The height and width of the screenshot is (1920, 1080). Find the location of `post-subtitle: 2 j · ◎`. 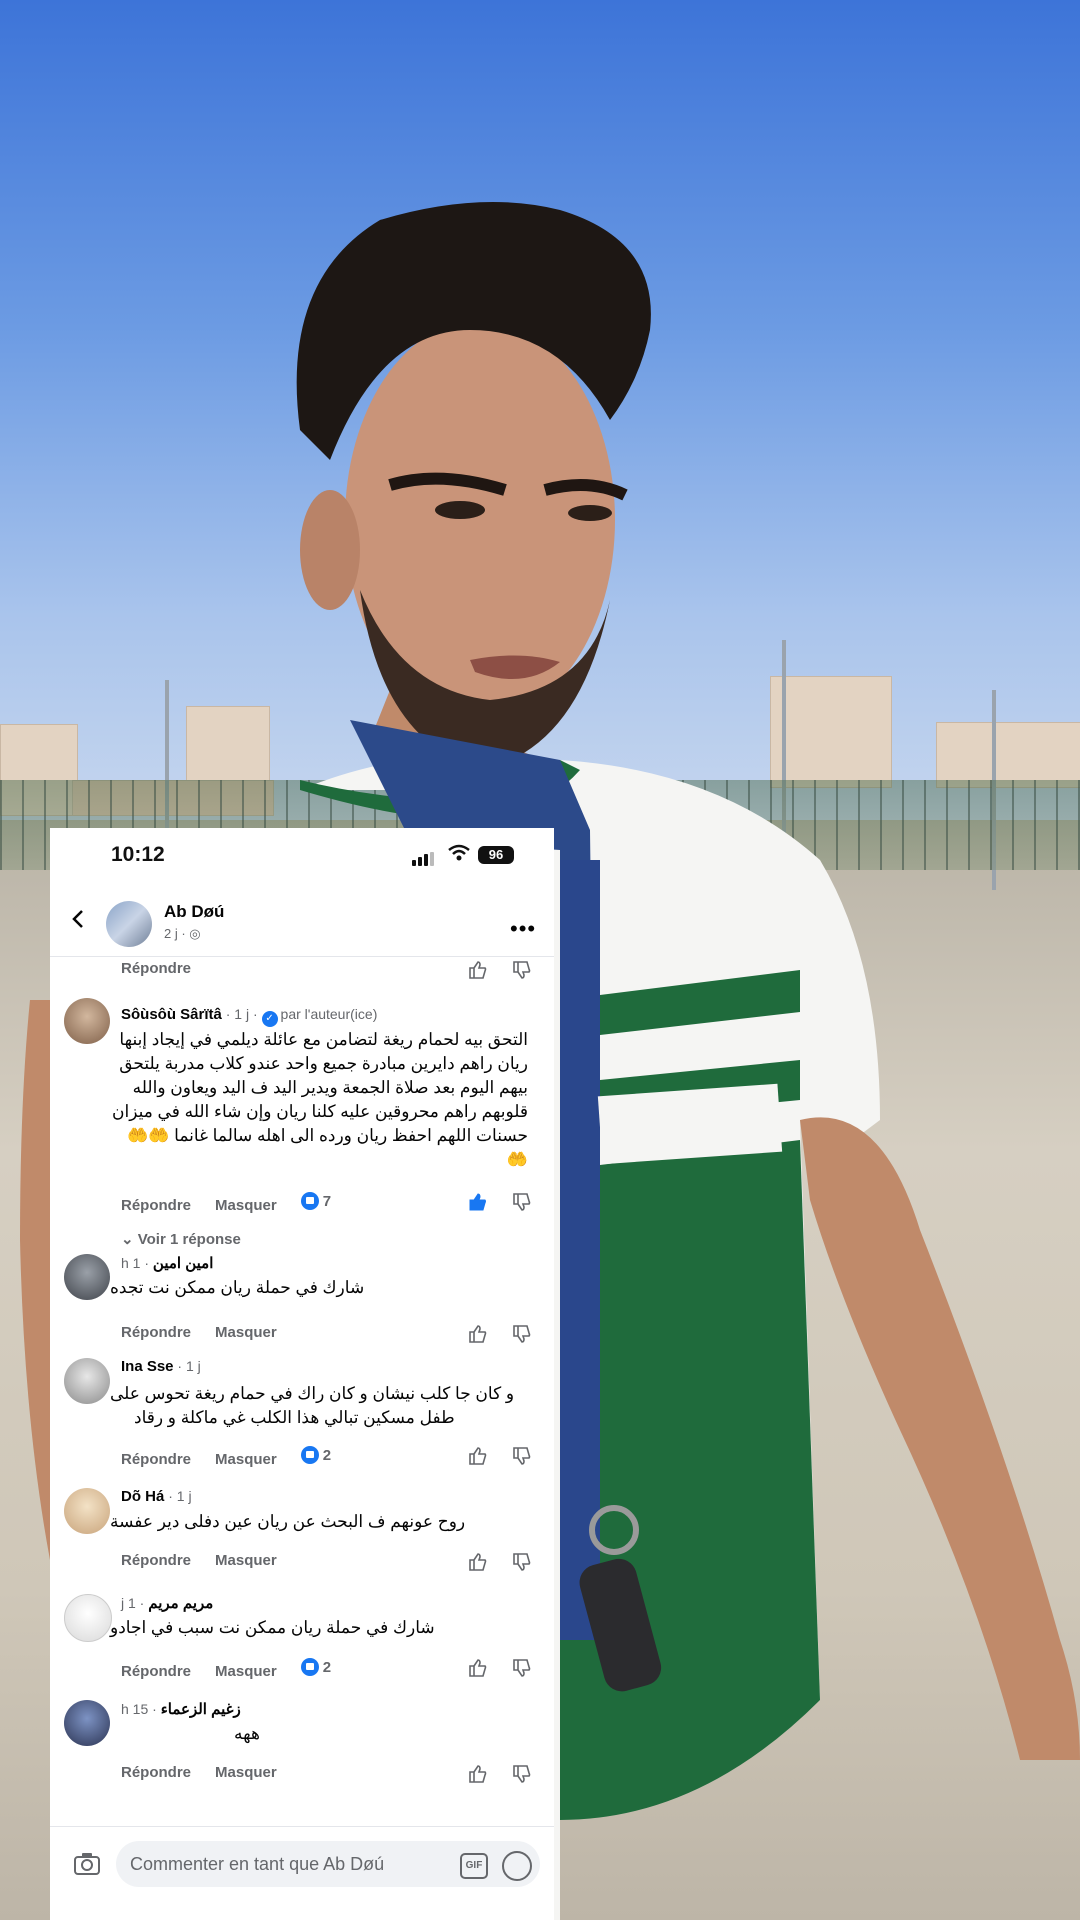

post-subtitle: 2 j · ◎ is located at coordinates (182, 934).